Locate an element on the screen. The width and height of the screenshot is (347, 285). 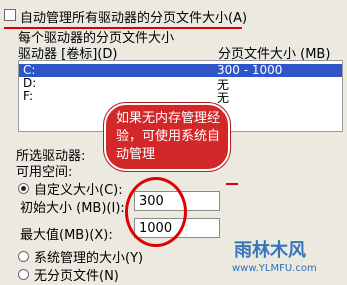
annotation-text: 如果无内存管理经验，可使用系统自动管理 is located at coordinates (168, 136).